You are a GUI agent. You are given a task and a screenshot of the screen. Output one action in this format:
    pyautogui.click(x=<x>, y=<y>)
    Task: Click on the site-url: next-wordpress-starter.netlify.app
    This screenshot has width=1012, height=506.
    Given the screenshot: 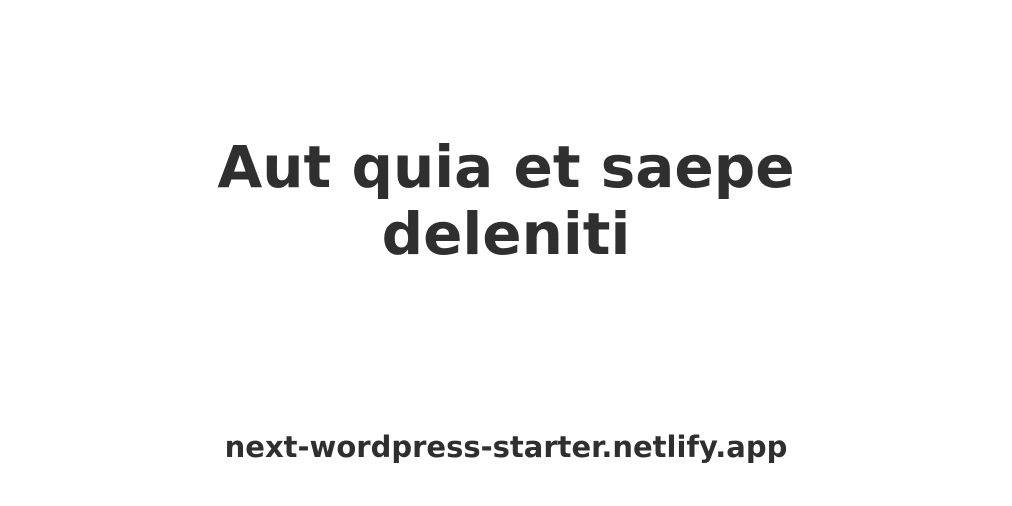 What is the action you would take?
    pyautogui.click(x=506, y=447)
    